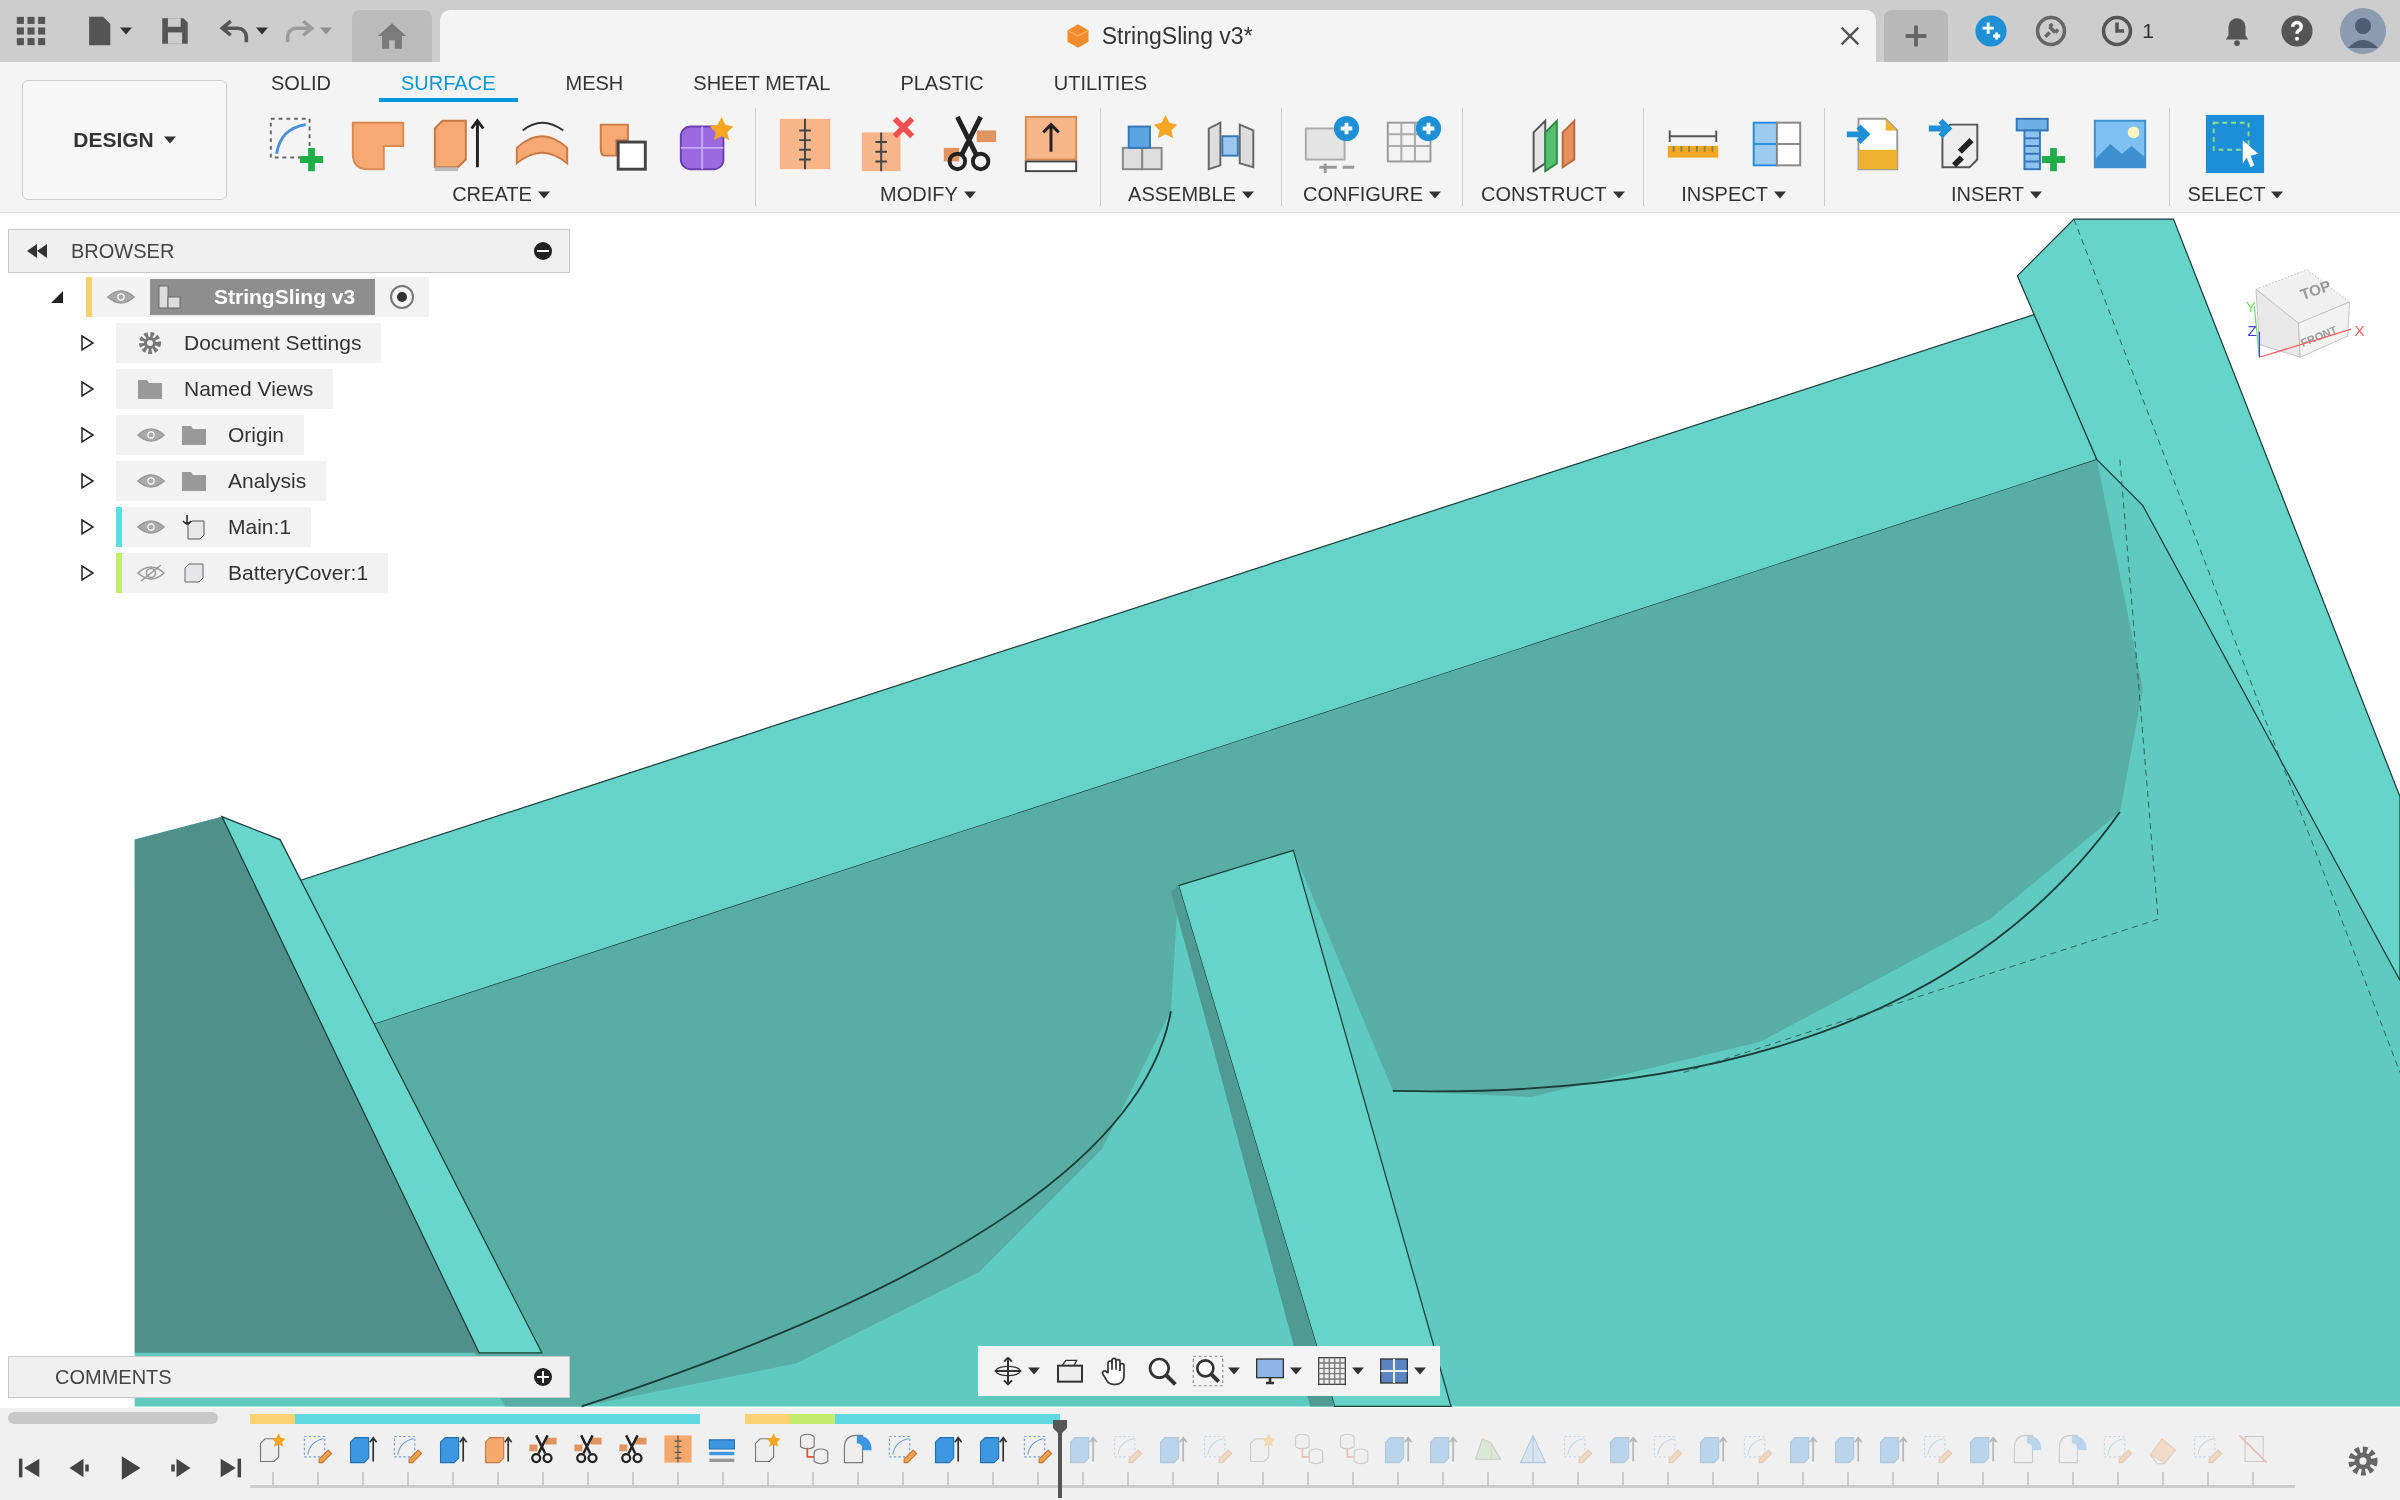 The image size is (2400, 1500). I want to click on tool-group-menu: MODIFY, so click(928, 194).